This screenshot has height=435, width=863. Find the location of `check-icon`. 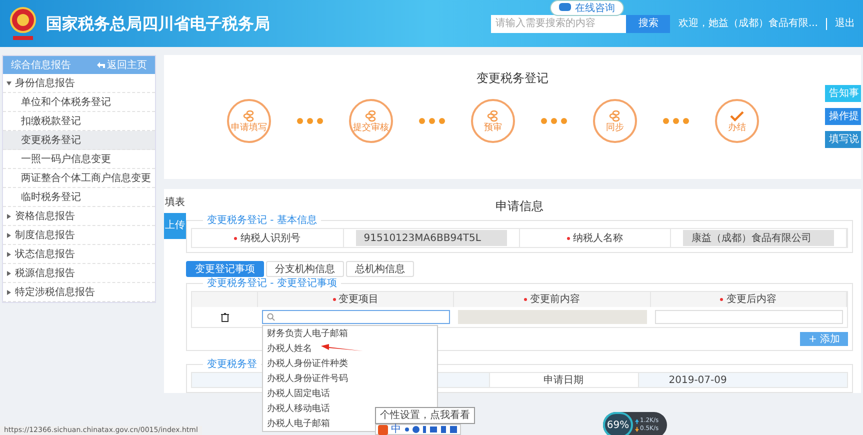

check-icon is located at coordinates (736, 116).